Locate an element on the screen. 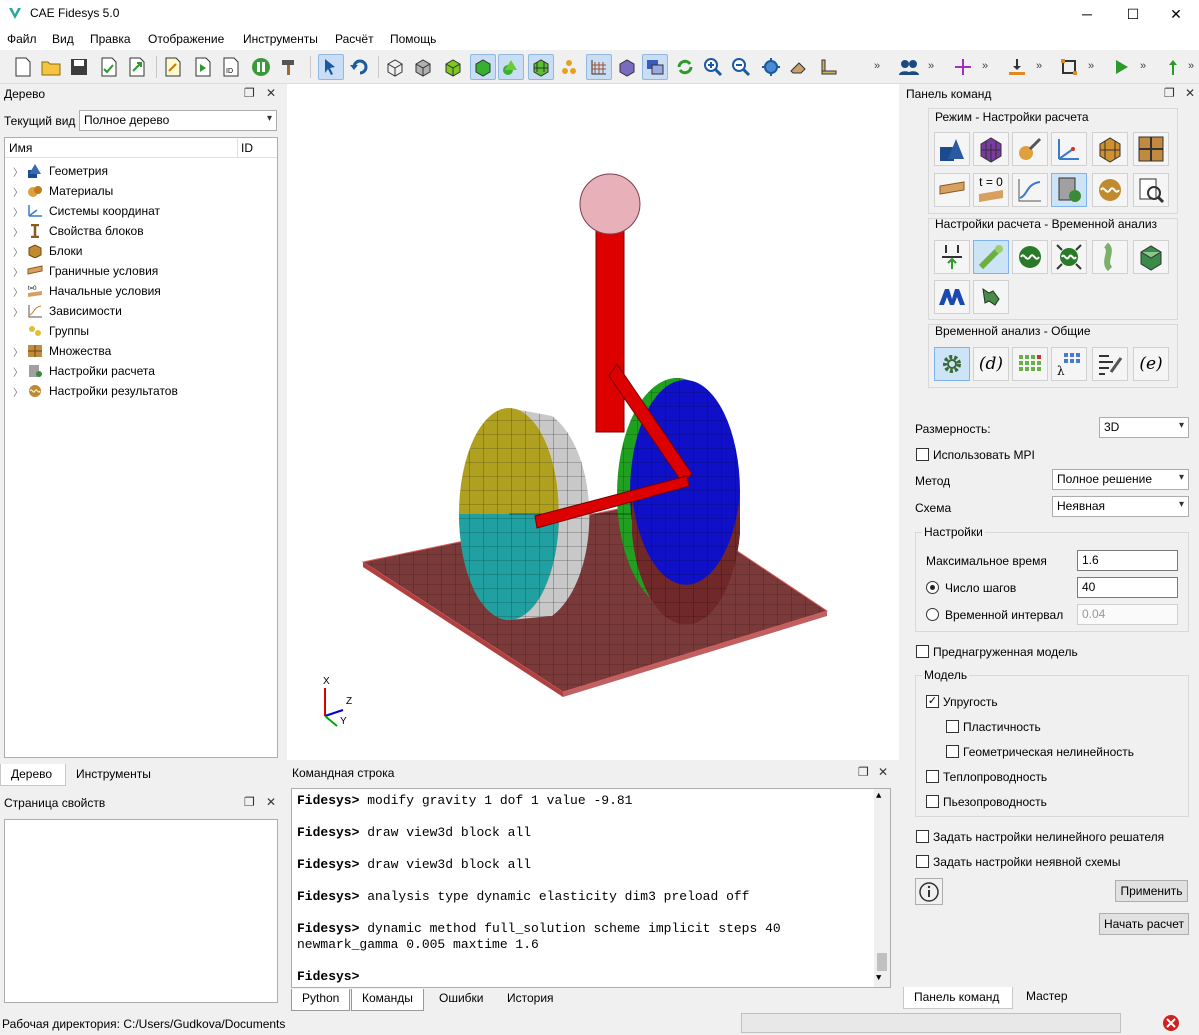 This screenshot has height=1035, width=1199. tree-col-id: ID is located at coordinates (247, 148).